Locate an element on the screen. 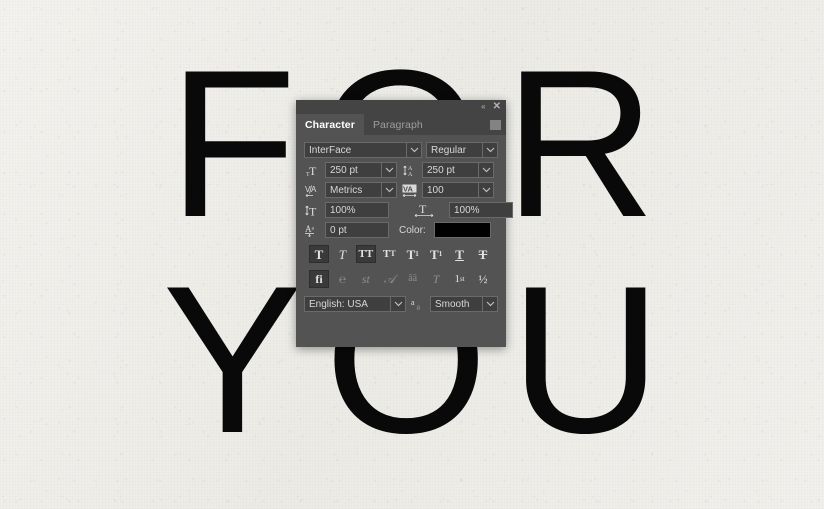 The height and width of the screenshot is (509, 824). kerning-combo: Metrics is located at coordinates (361, 190).